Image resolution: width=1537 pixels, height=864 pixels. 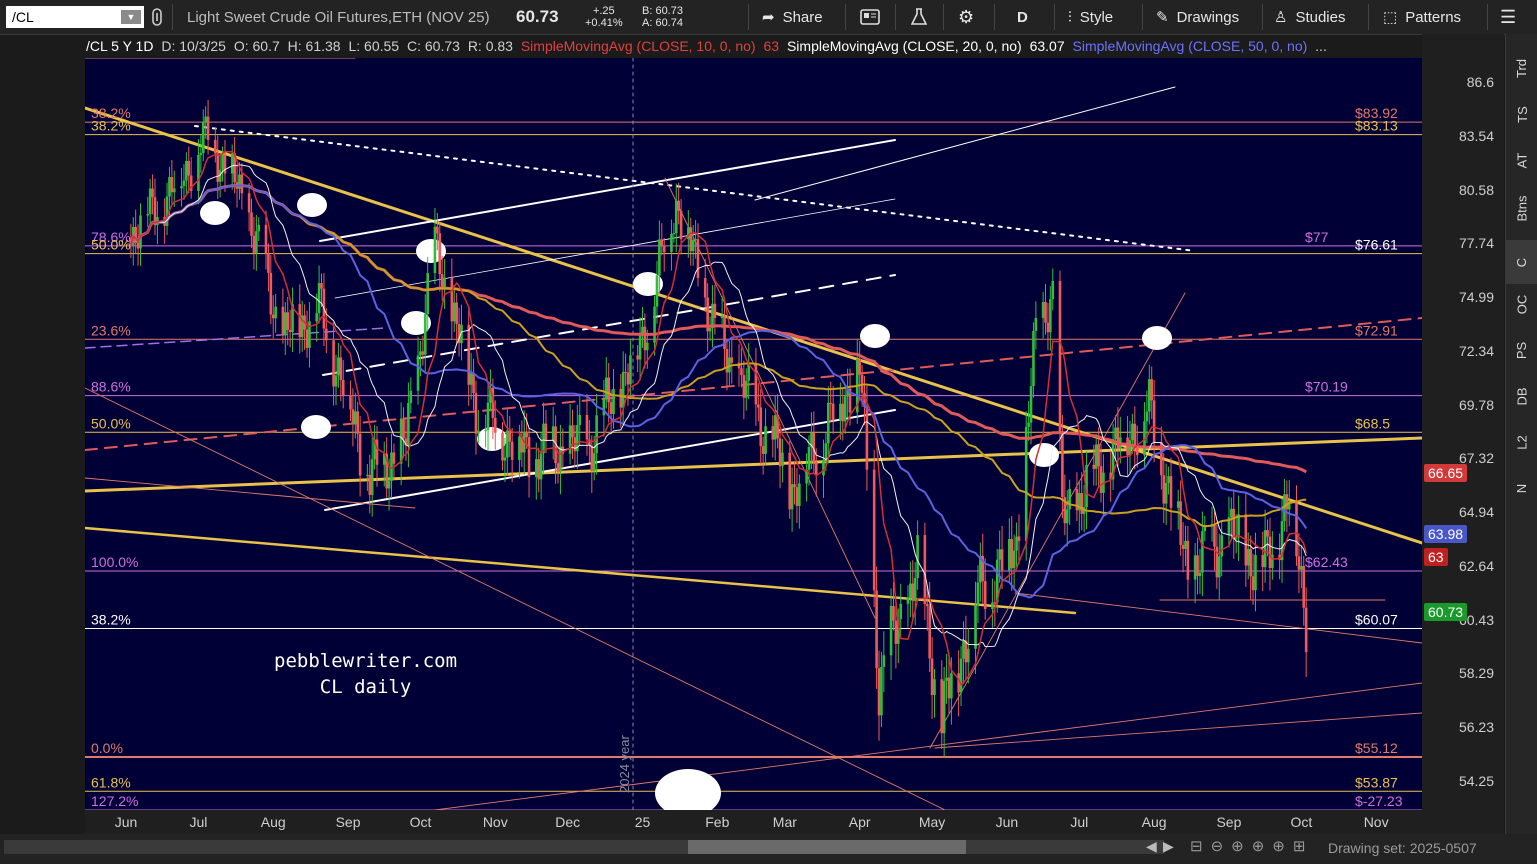 What do you see at coordinates (1422, 17) in the screenshot?
I see `patterns-button: ⬚ Patterns` at bounding box center [1422, 17].